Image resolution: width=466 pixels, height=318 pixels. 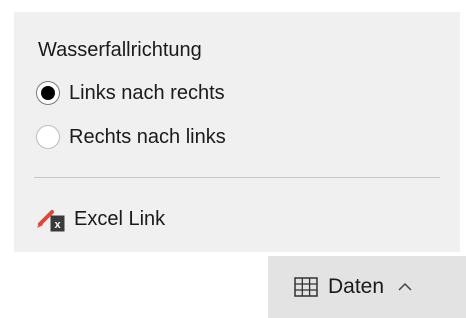 What do you see at coordinates (51, 221) in the screenshot?
I see `excel-link-icon: x` at bounding box center [51, 221].